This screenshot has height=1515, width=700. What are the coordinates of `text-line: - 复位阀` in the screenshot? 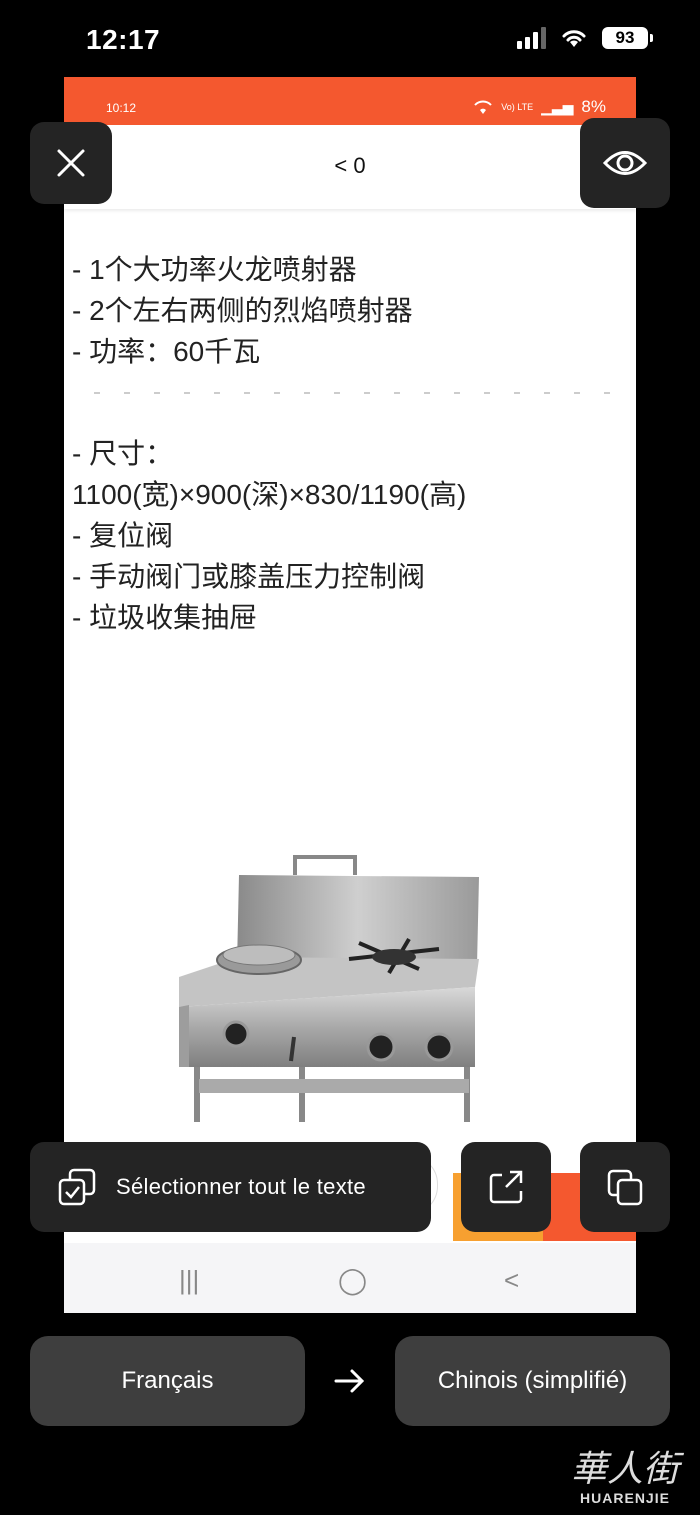 It's located at (123, 535).